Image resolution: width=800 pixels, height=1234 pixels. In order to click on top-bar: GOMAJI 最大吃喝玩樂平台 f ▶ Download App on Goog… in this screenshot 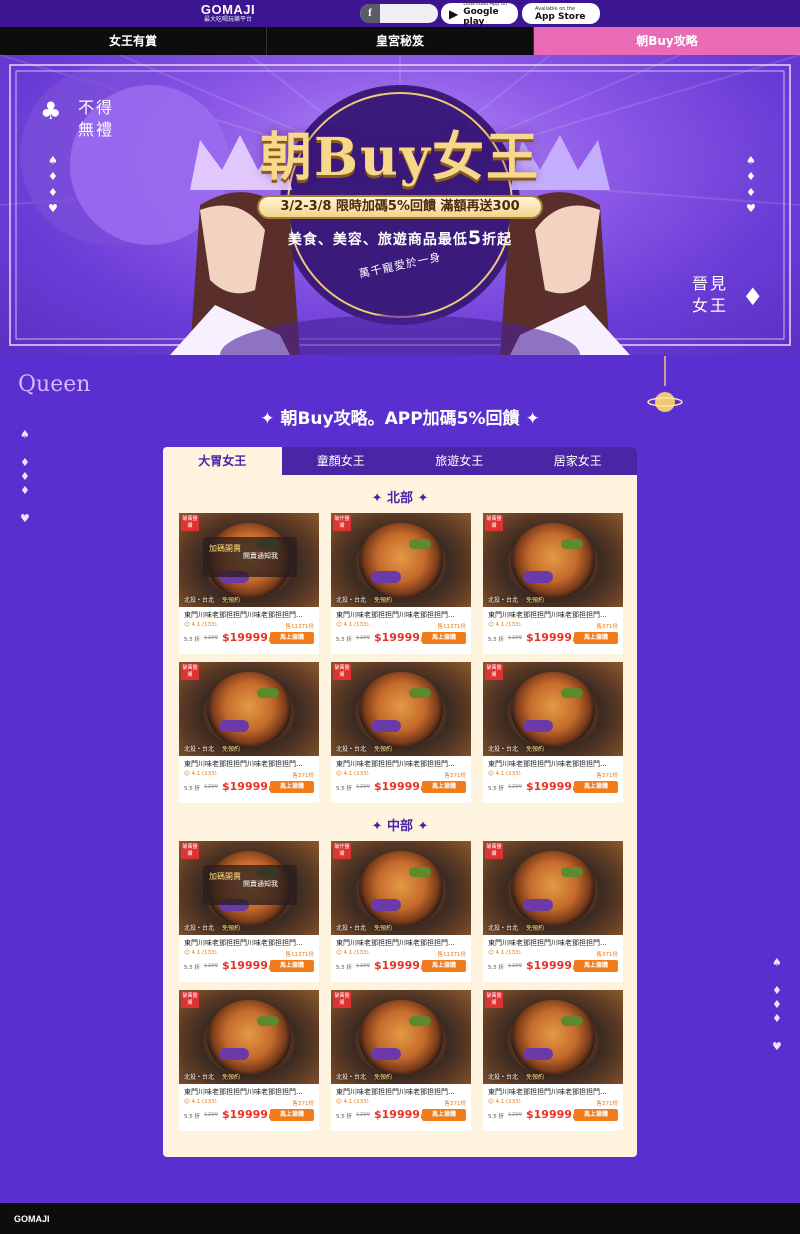, I will do `click(400, 13)`.